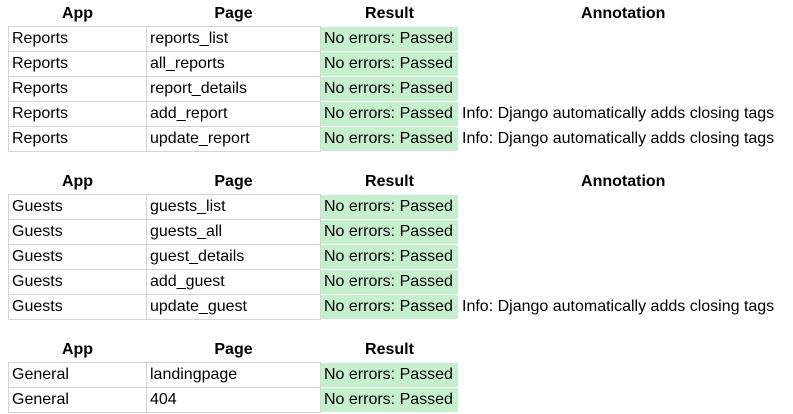 This screenshot has width=793, height=414. I want to click on page-cell: update_guest, so click(233, 307).